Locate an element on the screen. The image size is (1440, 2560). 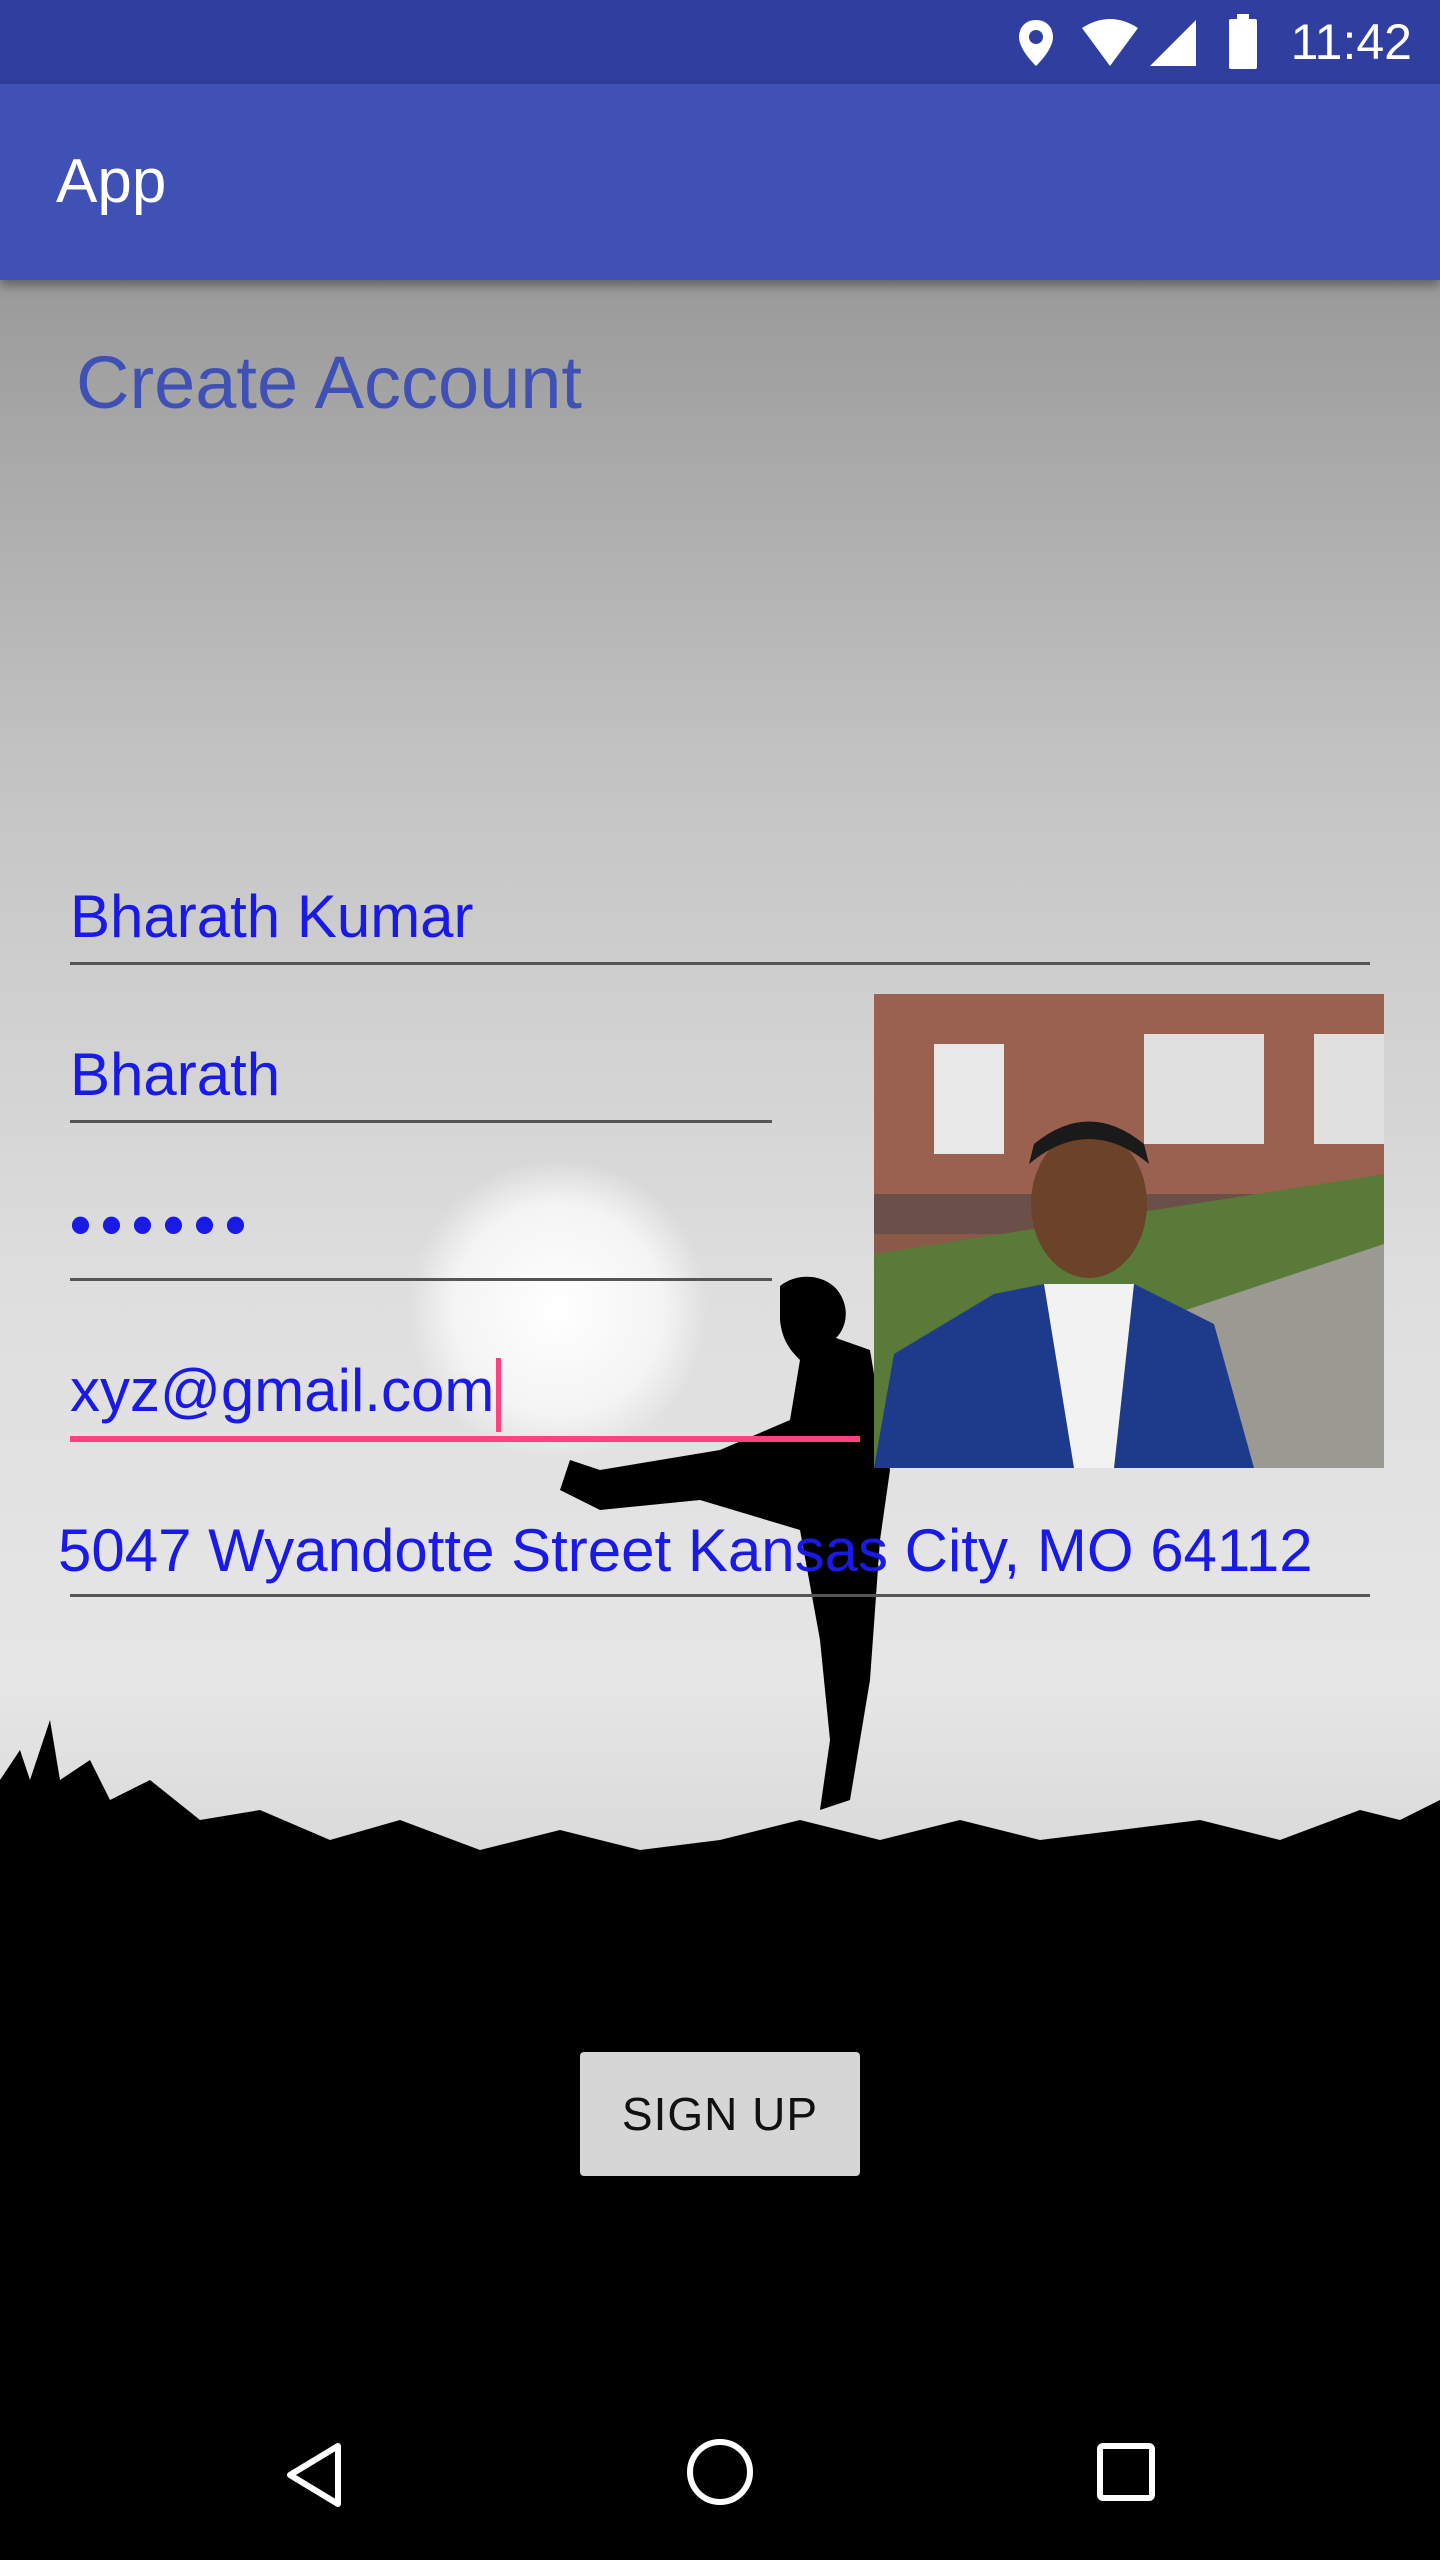
app-bar: App is located at coordinates (720, 182).